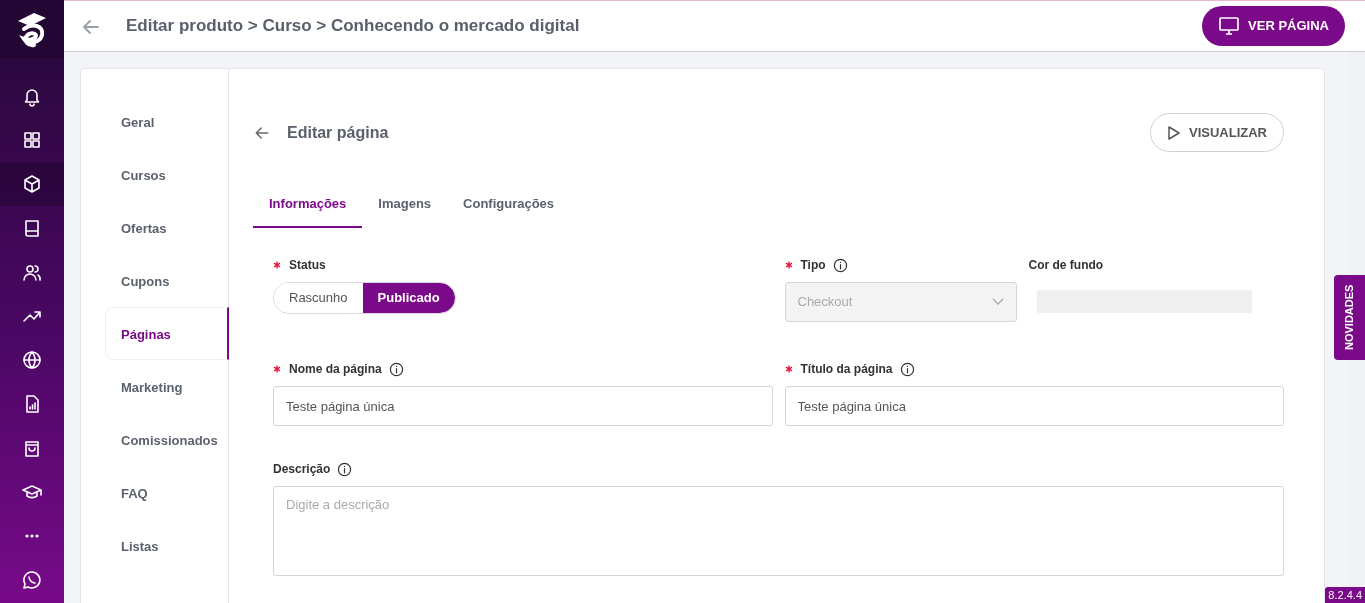 This screenshot has height=603, width=1365. I want to click on breadcrumb: Editar produto > Curso > Conhecendo o mercado digital, so click(353, 26).